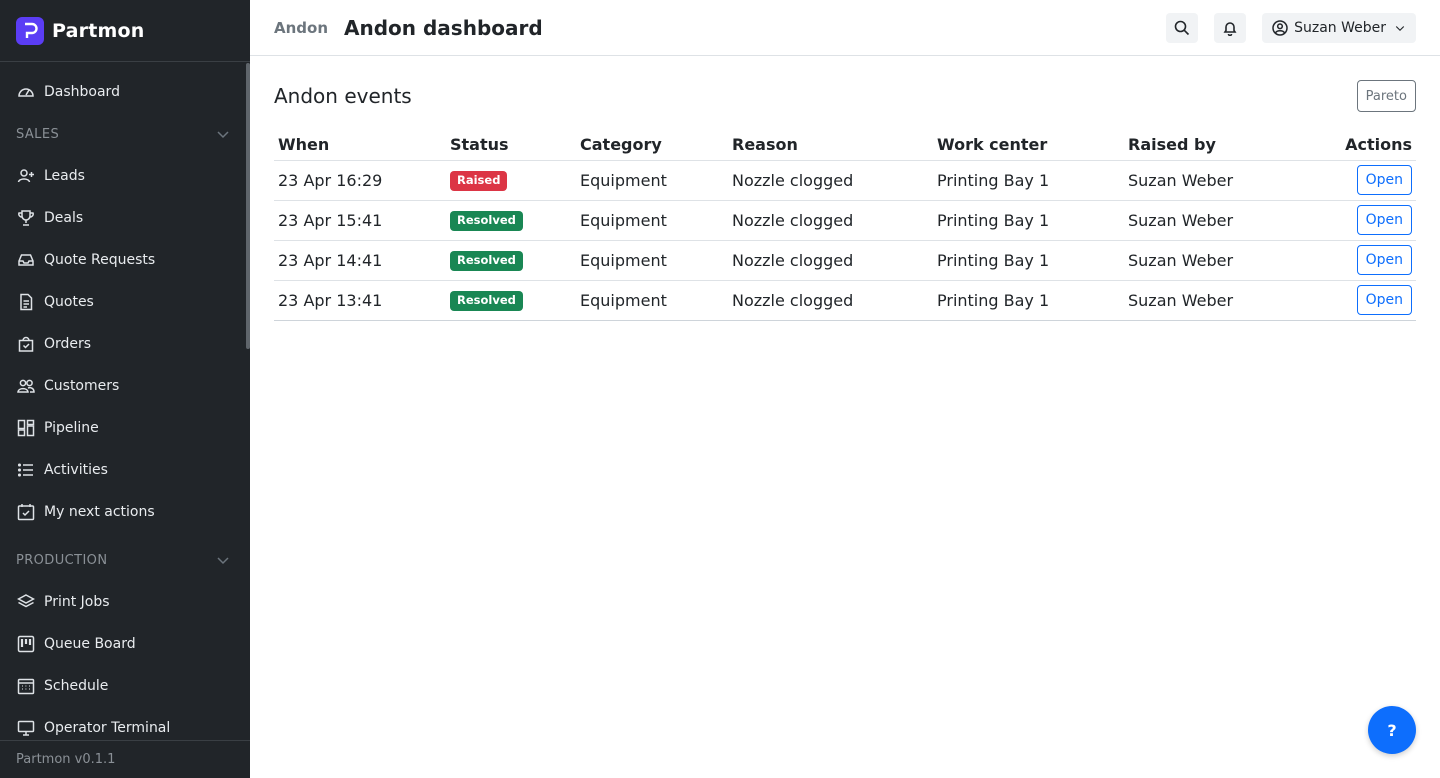 Image resolution: width=1440 pixels, height=778 pixels. Describe the element at coordinates (30, 30) in the screenshot. I see `partmon-logo-icon` at that location.